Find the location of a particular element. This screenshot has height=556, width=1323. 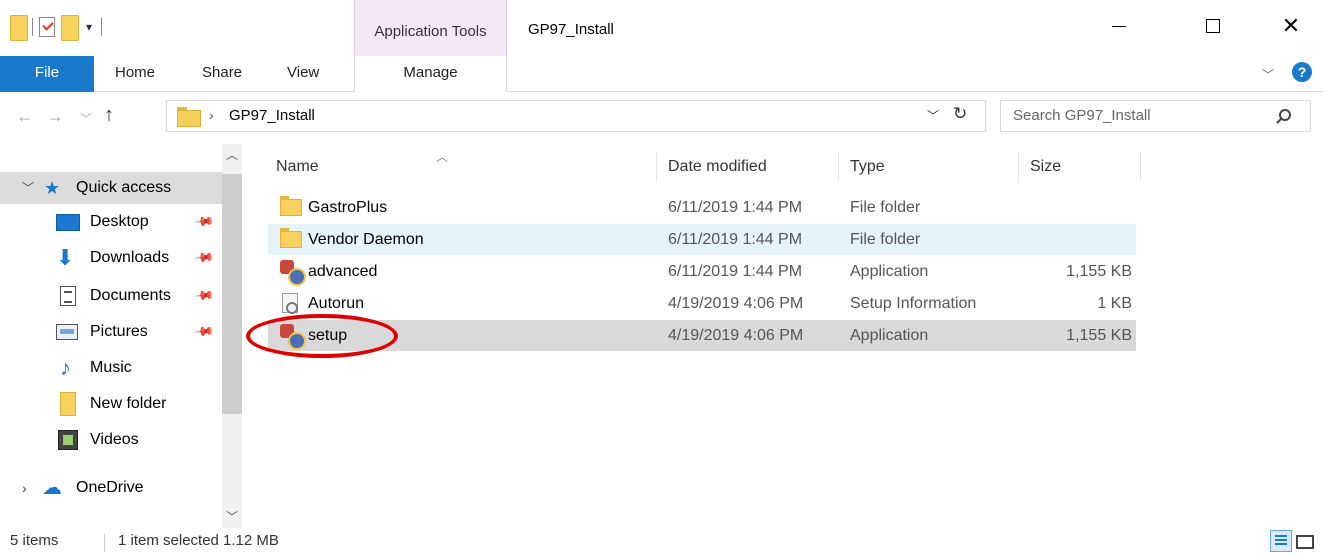

refresh-icon: ↻ is located at coordinates (960, 114).